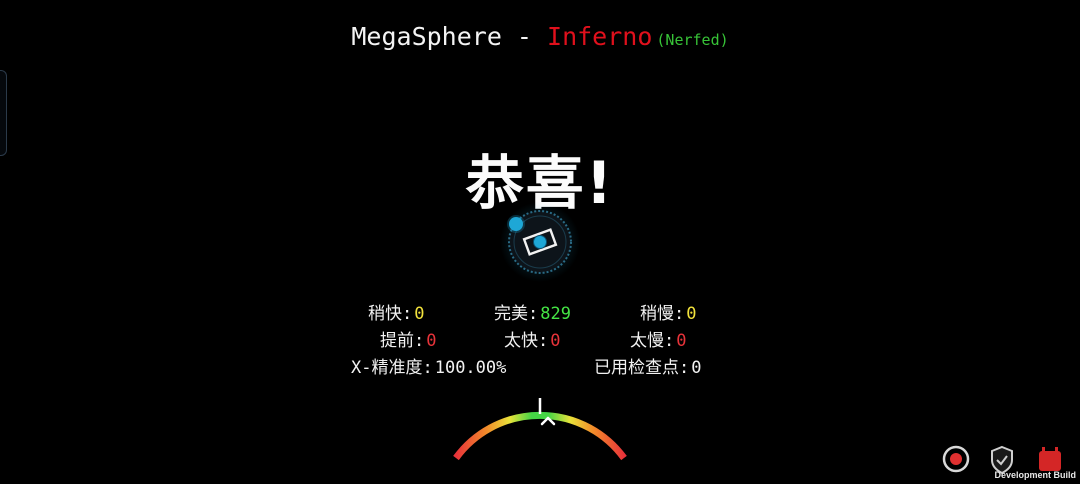 The height and width of the screenshot is (484, 1080). Describe the element at coordinates (540, 429) in the screenshot. I see `timing-gauge` at that location.